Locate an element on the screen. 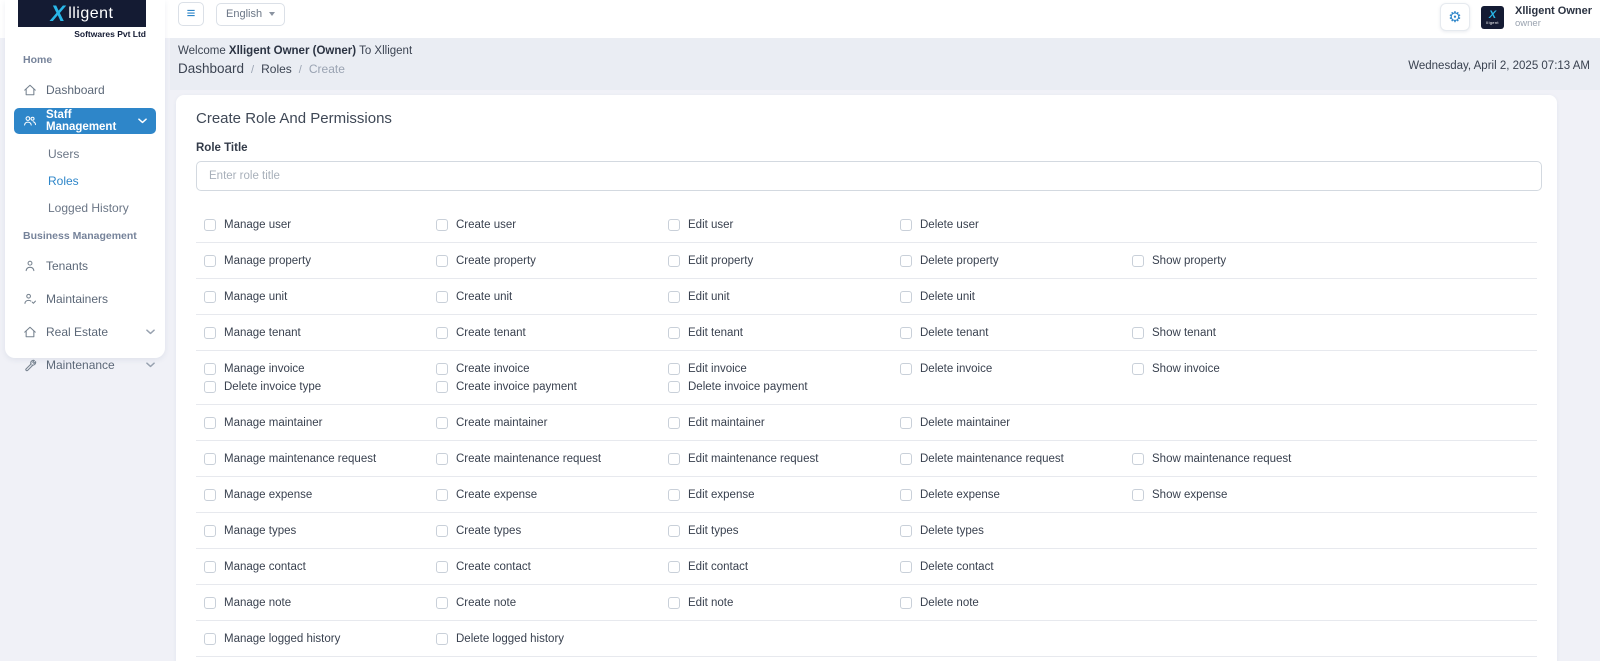  permission-item-edit-types: Edit types is located at coordinates (784, 530).